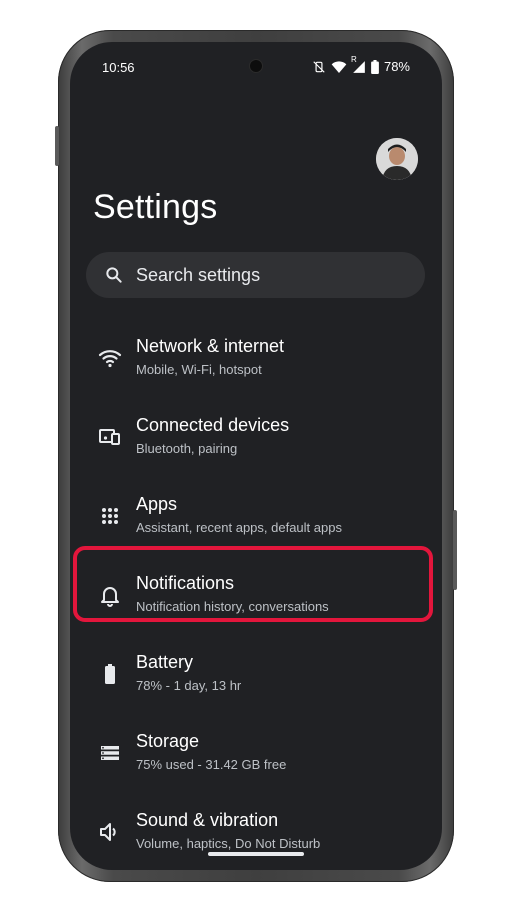 This screenshot has width=512, height=910. I want to click on settings-item-battery: Battery 78% - 1 day, 13 hr, so click(256, 678).